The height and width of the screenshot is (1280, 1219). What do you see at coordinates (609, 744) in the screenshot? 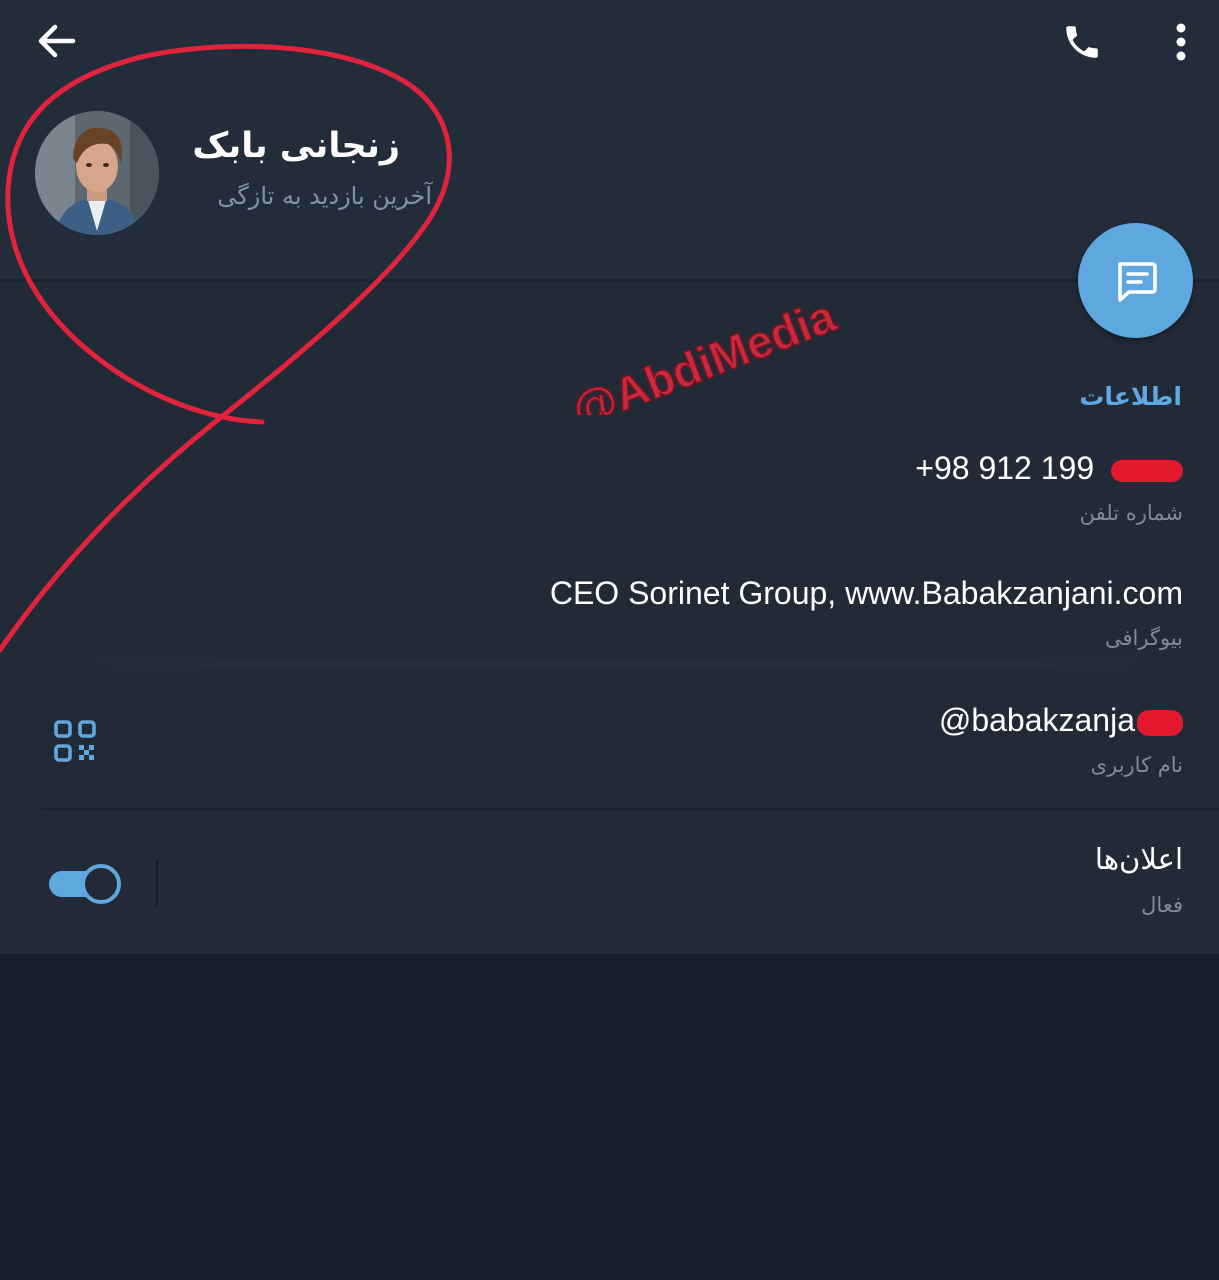
I see `username-row: @babakzanja نام کاربری` at bounding box center [609, 744].